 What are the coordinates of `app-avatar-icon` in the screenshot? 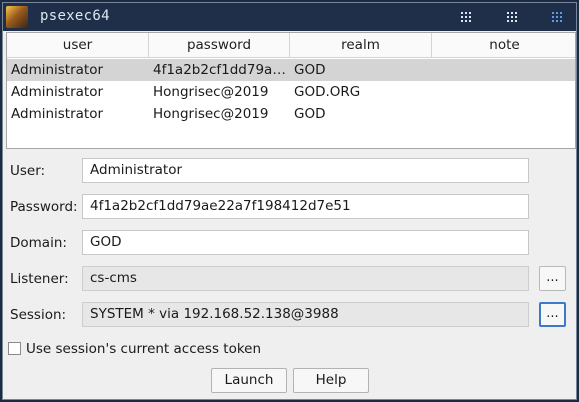 It's located at (17, 17).